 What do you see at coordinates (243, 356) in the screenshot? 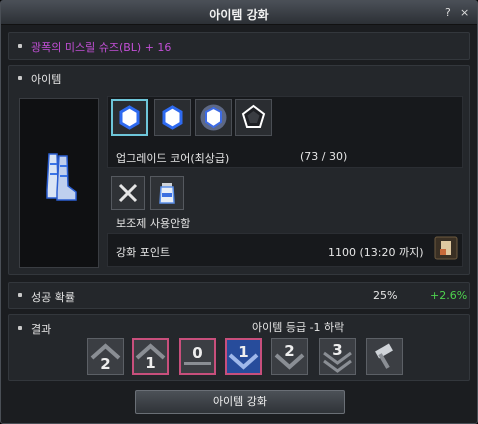
I see `grade-box-current: 1` at bounding box center [243, 356].